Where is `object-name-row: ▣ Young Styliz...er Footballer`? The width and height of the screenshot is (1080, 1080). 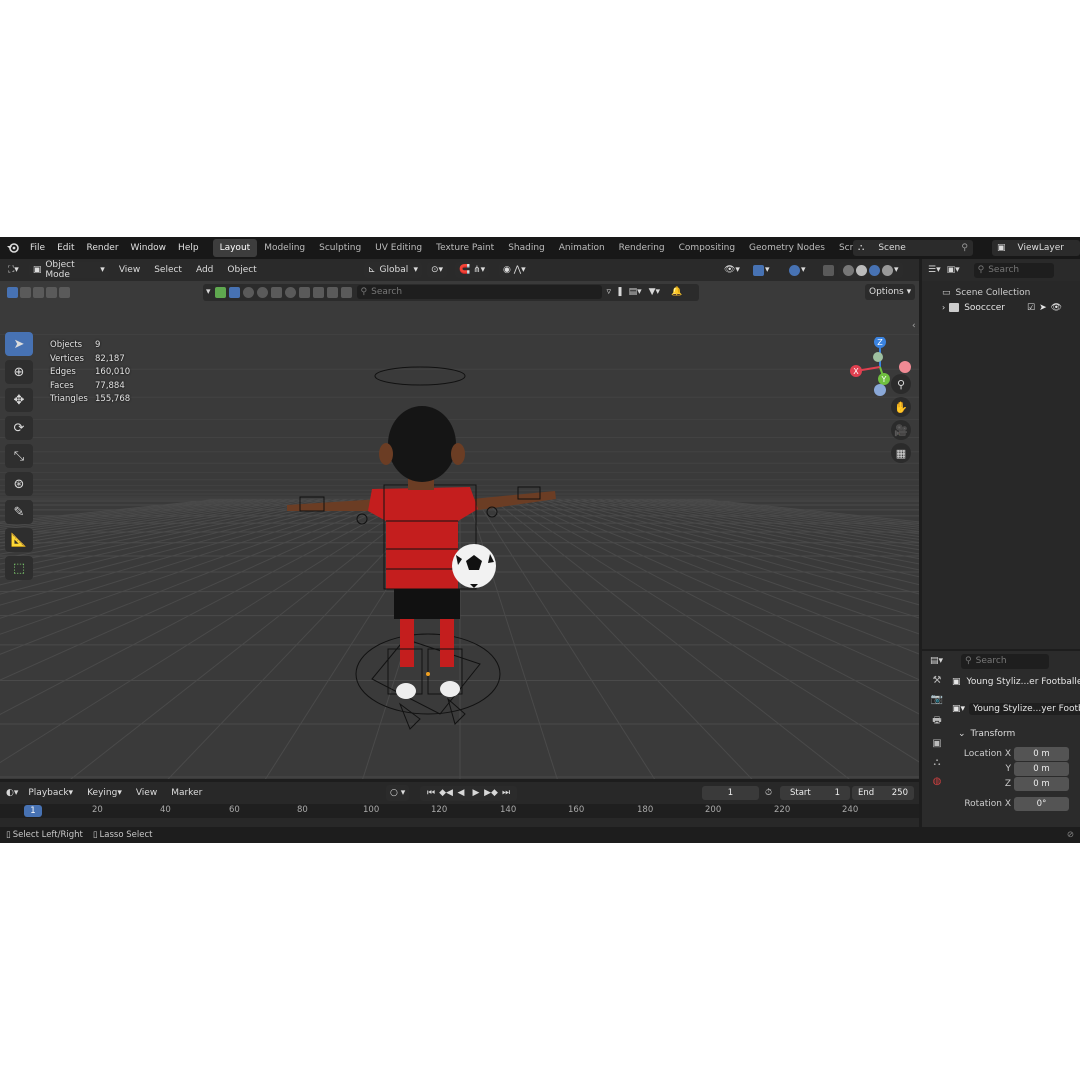
object-name-row: ▣ Young Styliz...er Footballer is located at coordinates (1016, 682).